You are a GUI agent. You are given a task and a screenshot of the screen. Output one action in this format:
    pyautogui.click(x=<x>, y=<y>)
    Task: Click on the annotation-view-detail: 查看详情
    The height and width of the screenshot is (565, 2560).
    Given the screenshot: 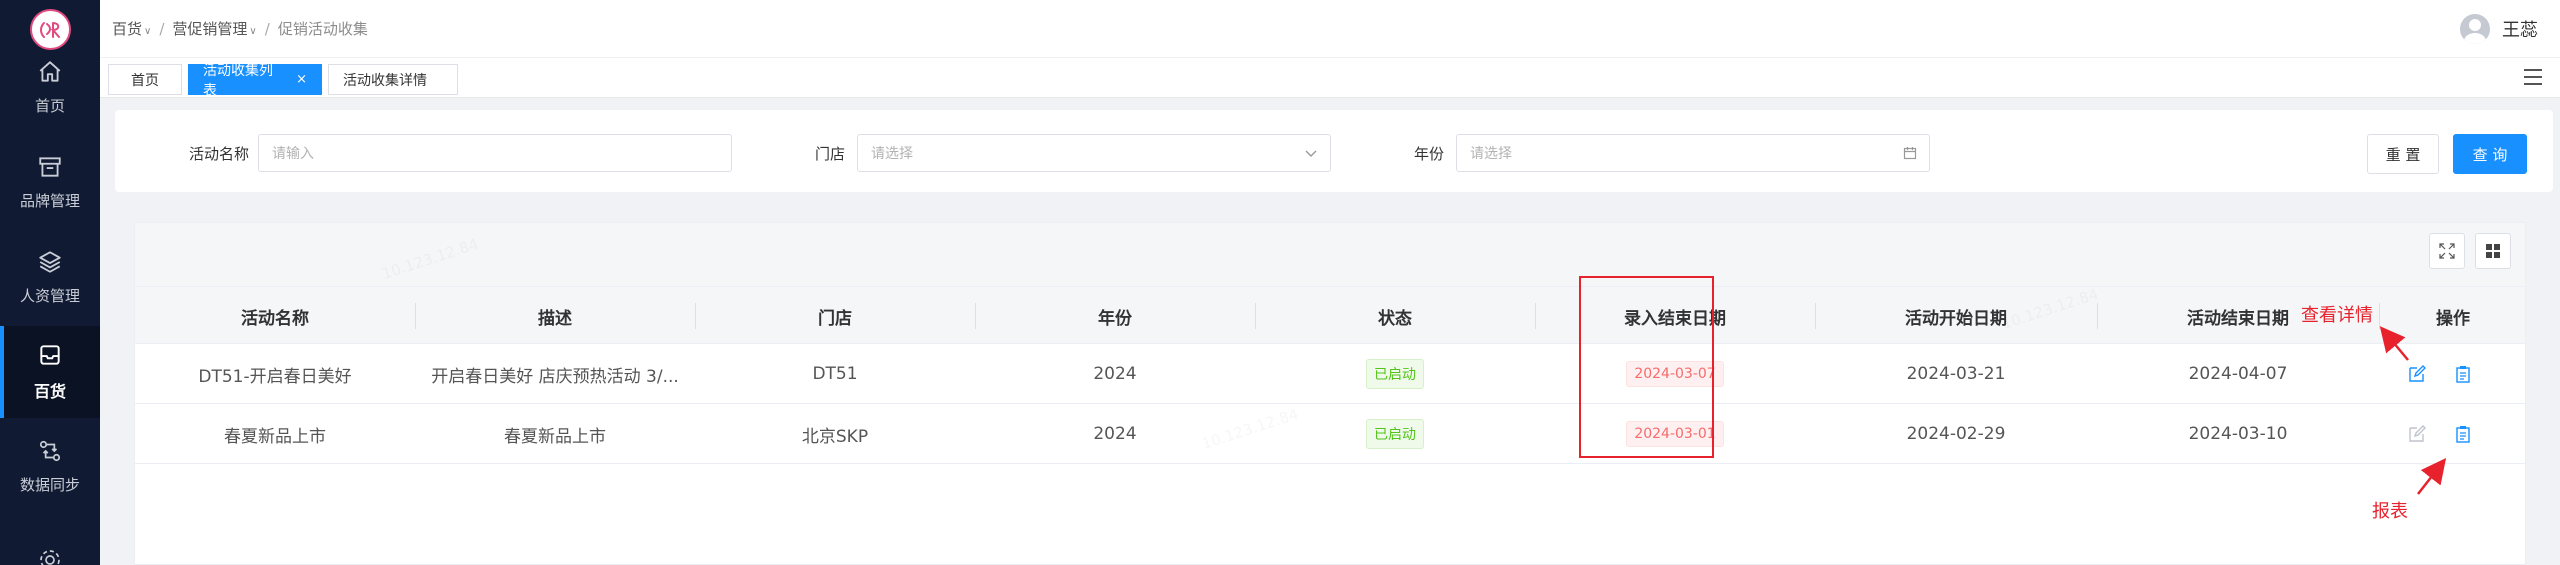 What is the action you would take?
    pyautogui.click(x=2337, y=315)
    